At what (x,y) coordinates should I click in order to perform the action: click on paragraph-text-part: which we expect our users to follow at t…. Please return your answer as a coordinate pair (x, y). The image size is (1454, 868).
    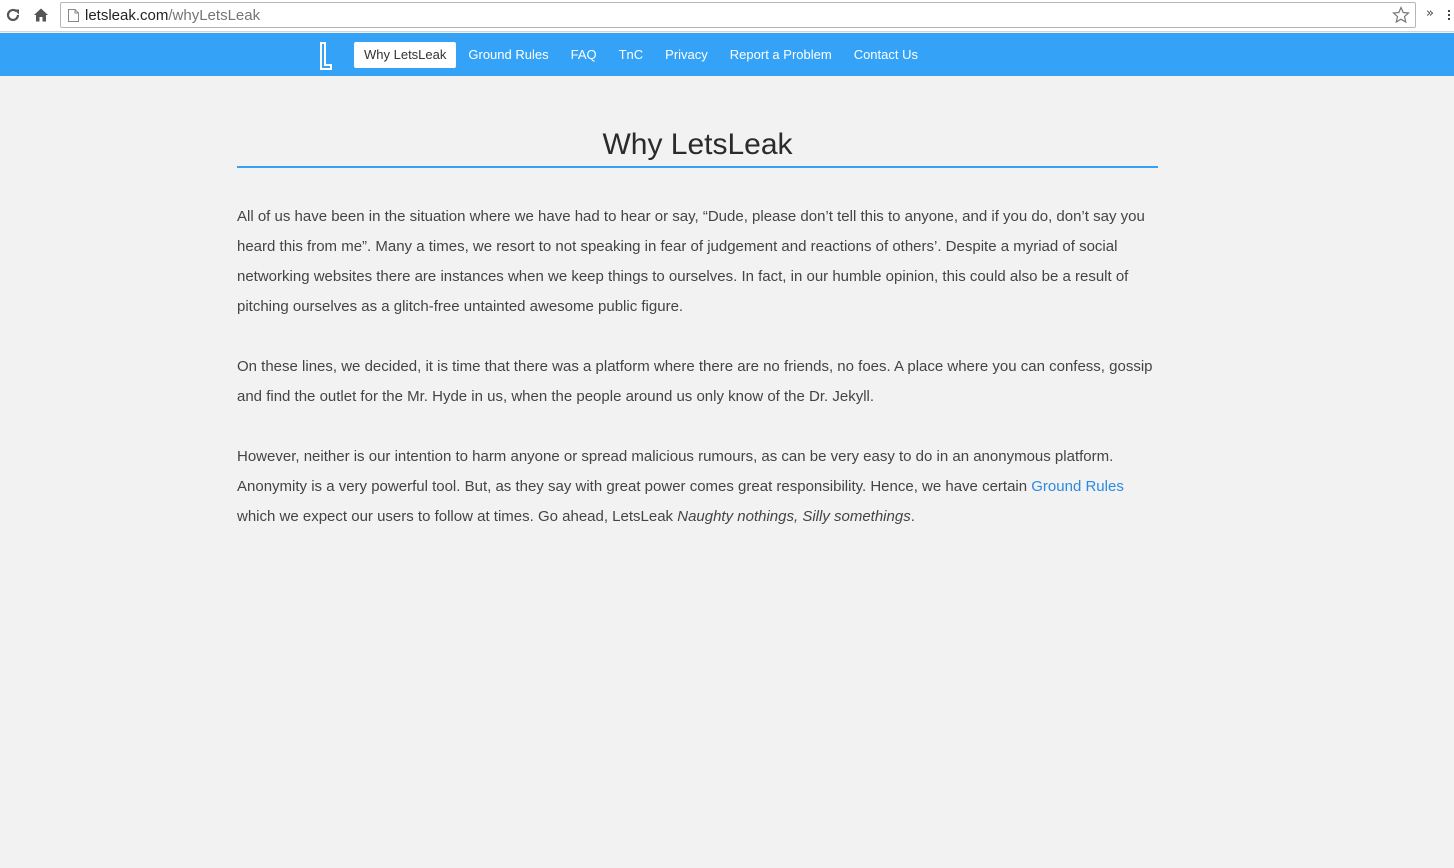
    Looking at the image, I should click on (457, 516).